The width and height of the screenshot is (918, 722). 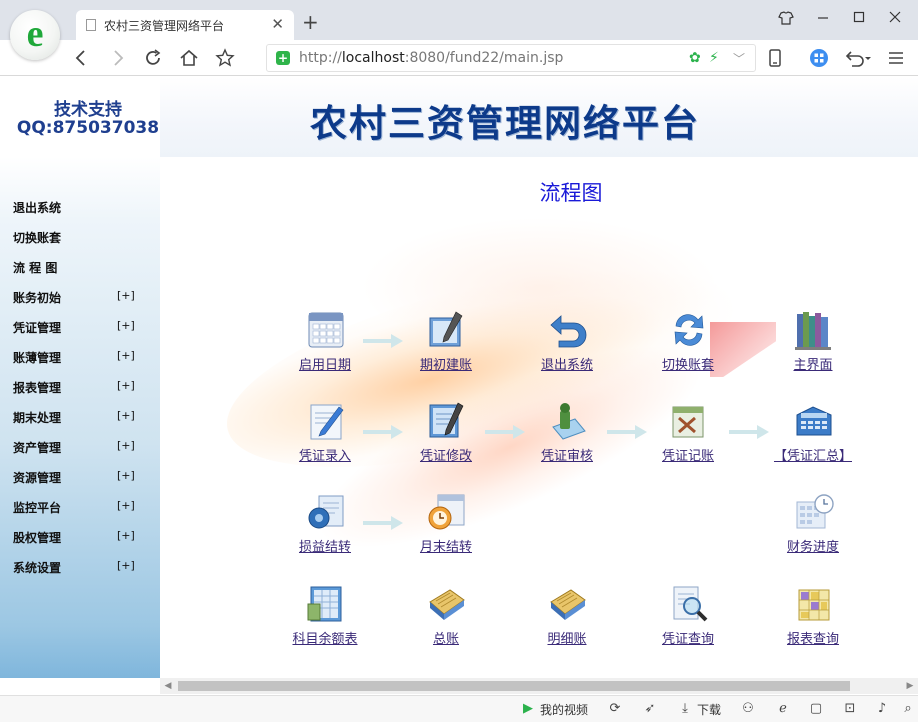 I want to click on lightning-icon: ⚡, so click(x=714, y=58).